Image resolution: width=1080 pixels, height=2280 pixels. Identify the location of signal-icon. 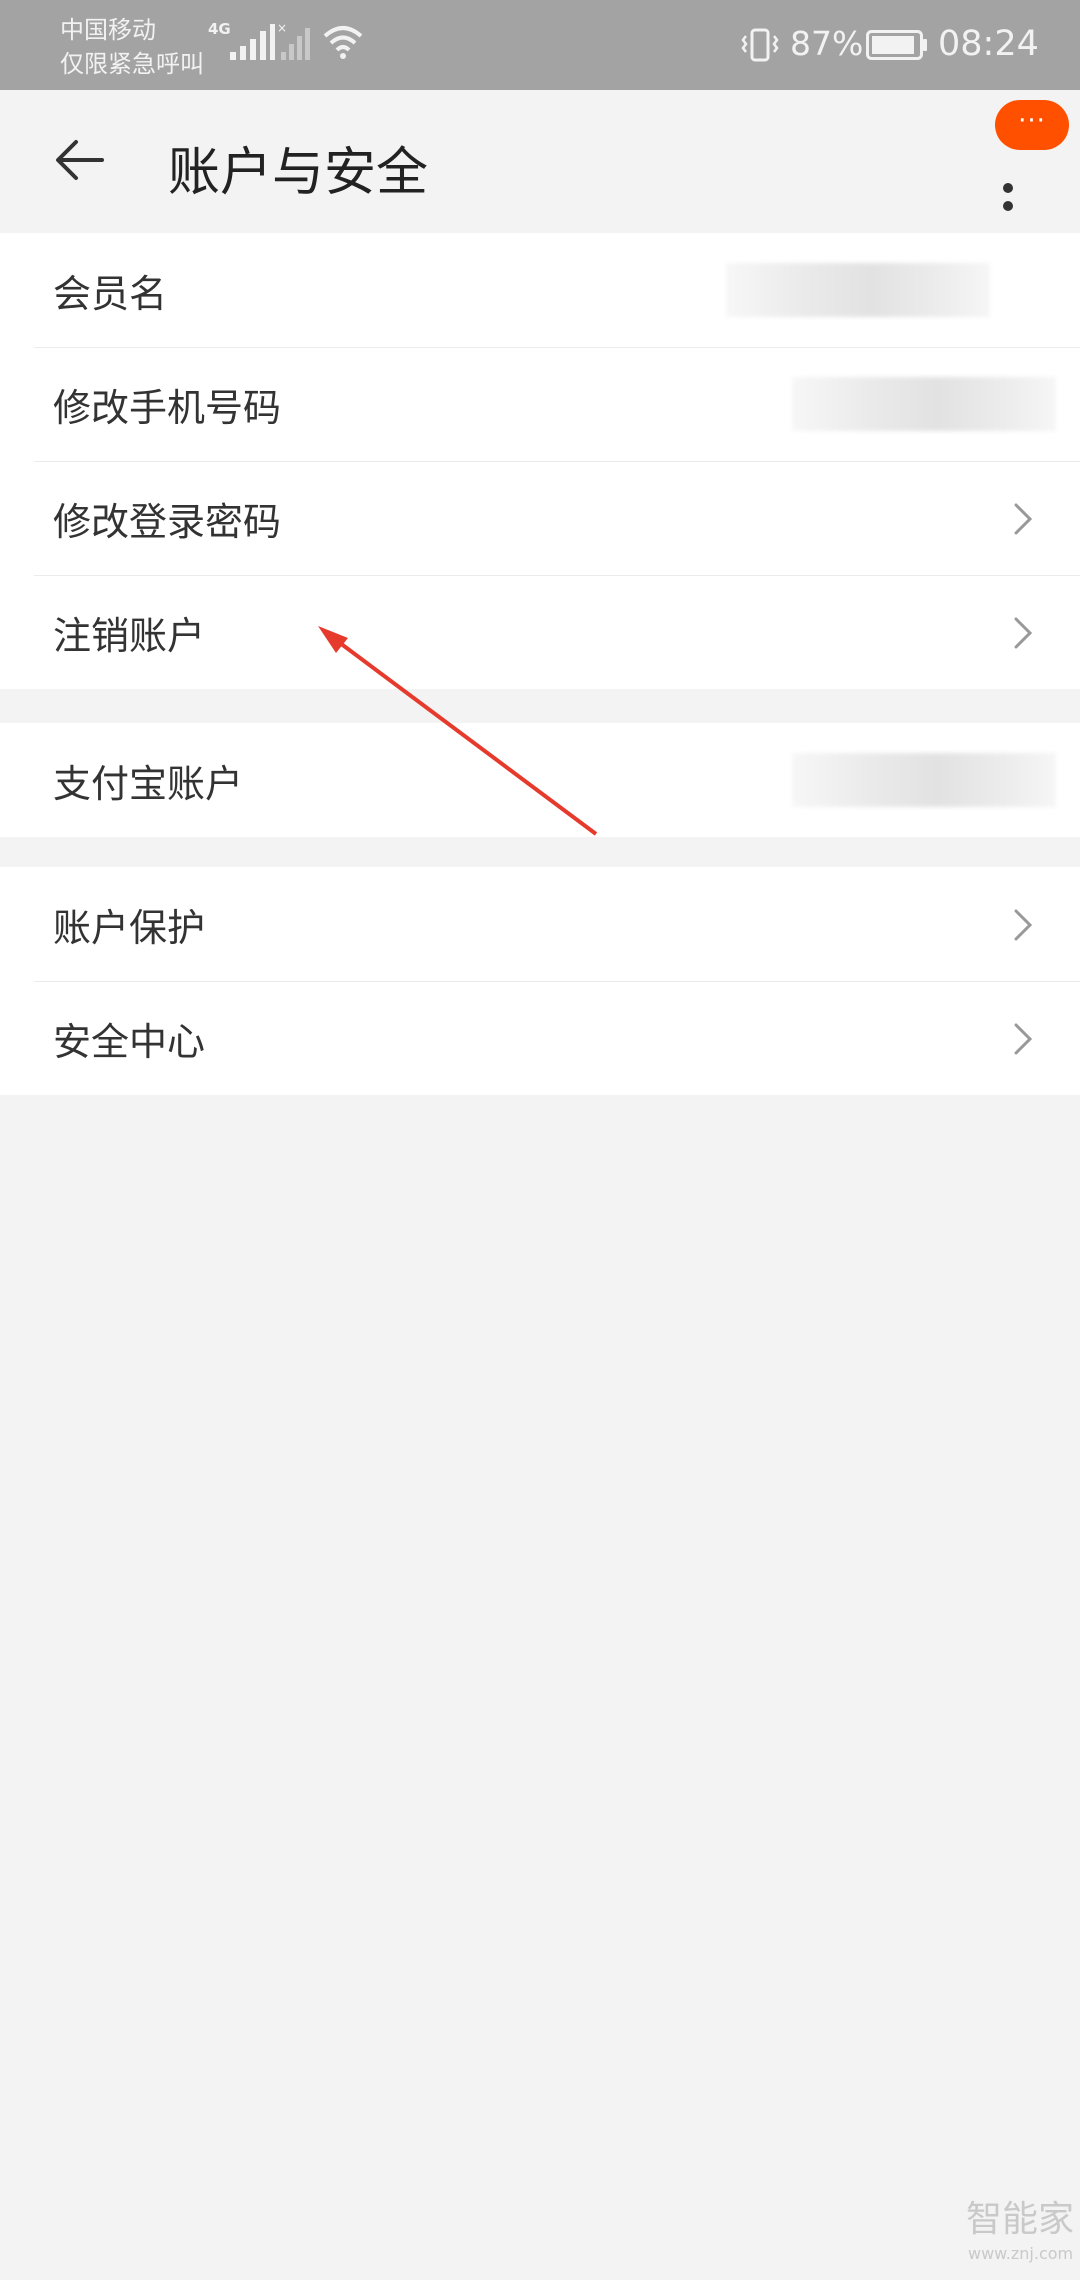
(252, 42).